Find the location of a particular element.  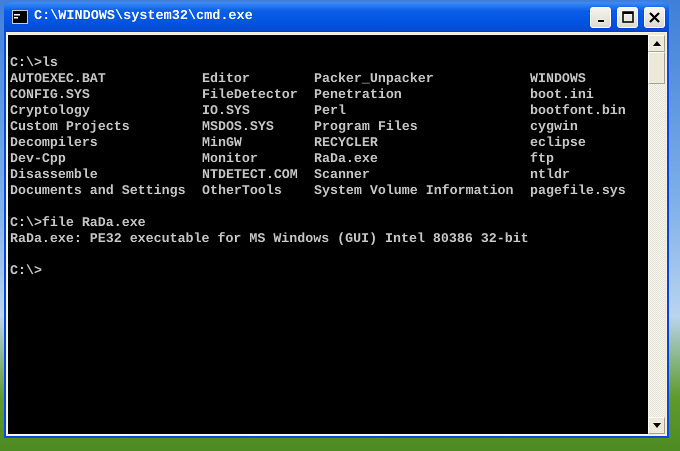

up-arrow-icon is located at coordinates (656, 43).